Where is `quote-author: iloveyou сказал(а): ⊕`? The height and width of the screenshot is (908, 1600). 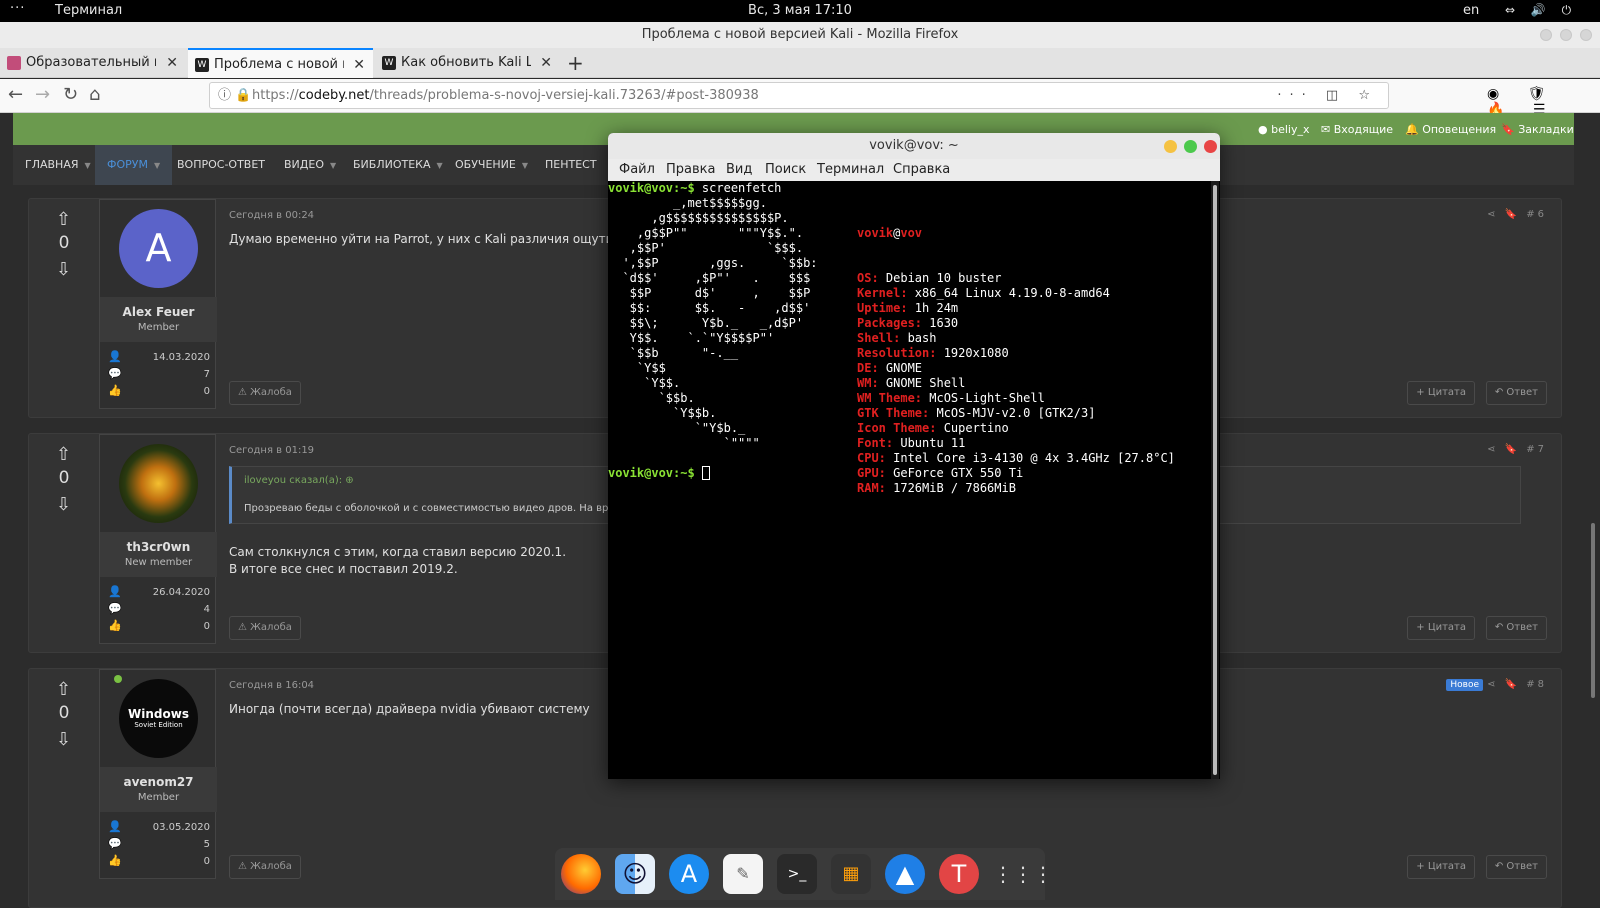 quote-author: iloveyou сказал(а): ⊕ is located at coordinates (299, 480).